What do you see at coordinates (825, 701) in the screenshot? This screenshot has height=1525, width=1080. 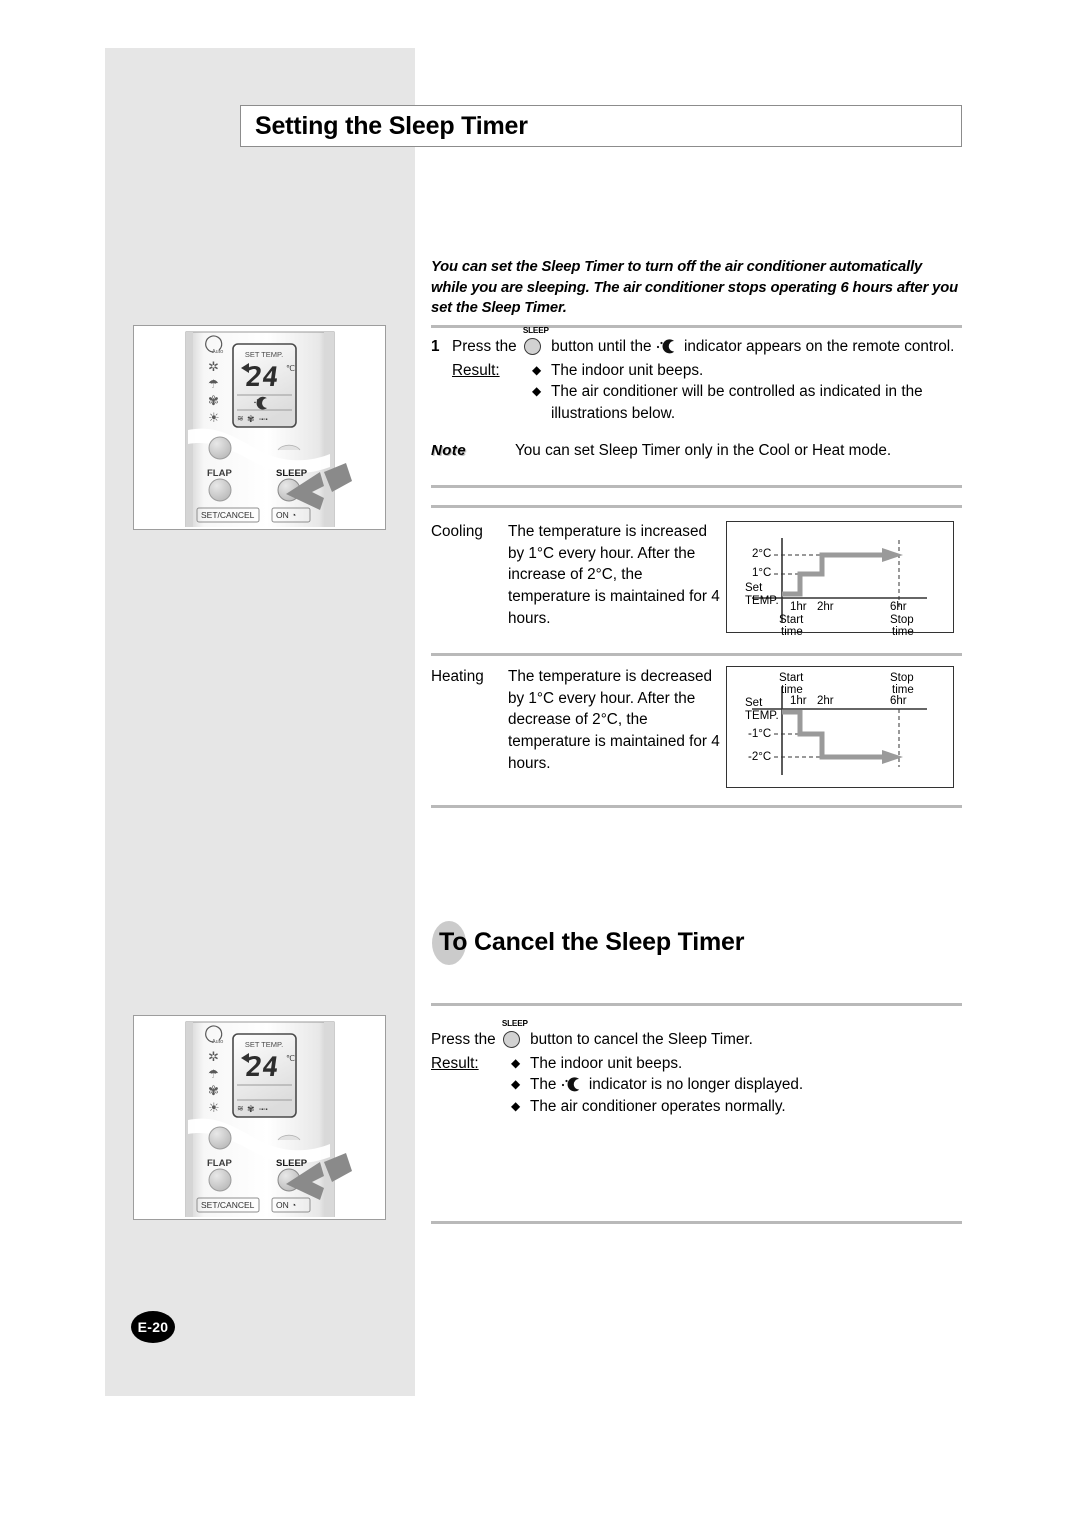 I see `heating-xtick-2hr: 2hr` at bounding box center [825, 701].